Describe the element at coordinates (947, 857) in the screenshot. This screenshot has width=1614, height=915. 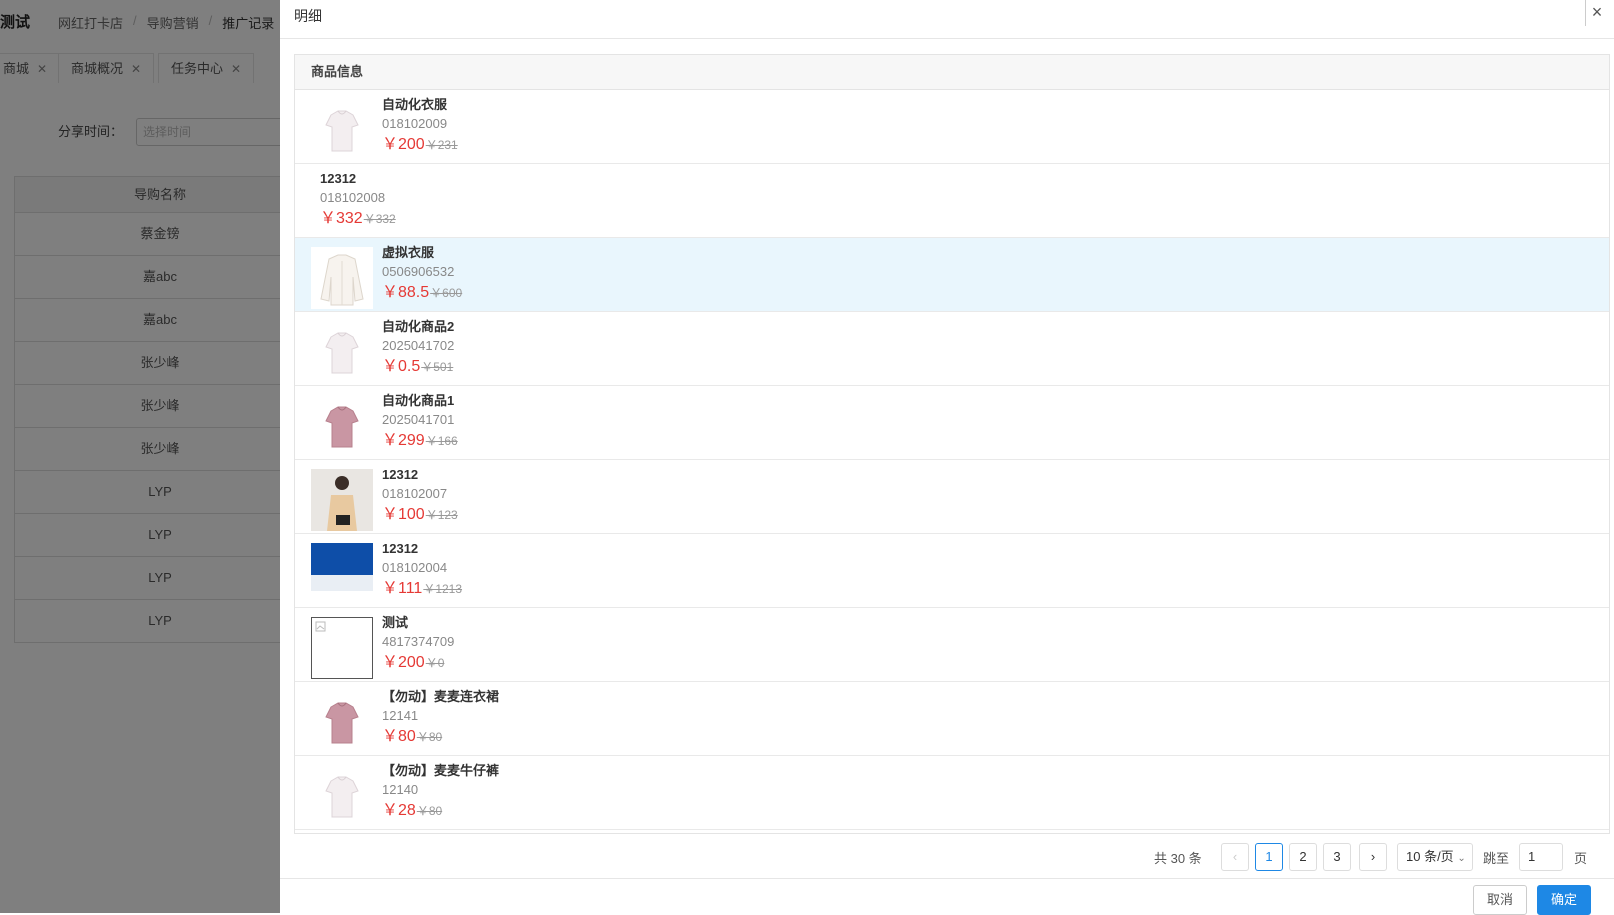
I see `pagination: 共 30 条 ‹ 1 2 3 › 10 条/页 ⌄ 跳至 1 页` at that location.